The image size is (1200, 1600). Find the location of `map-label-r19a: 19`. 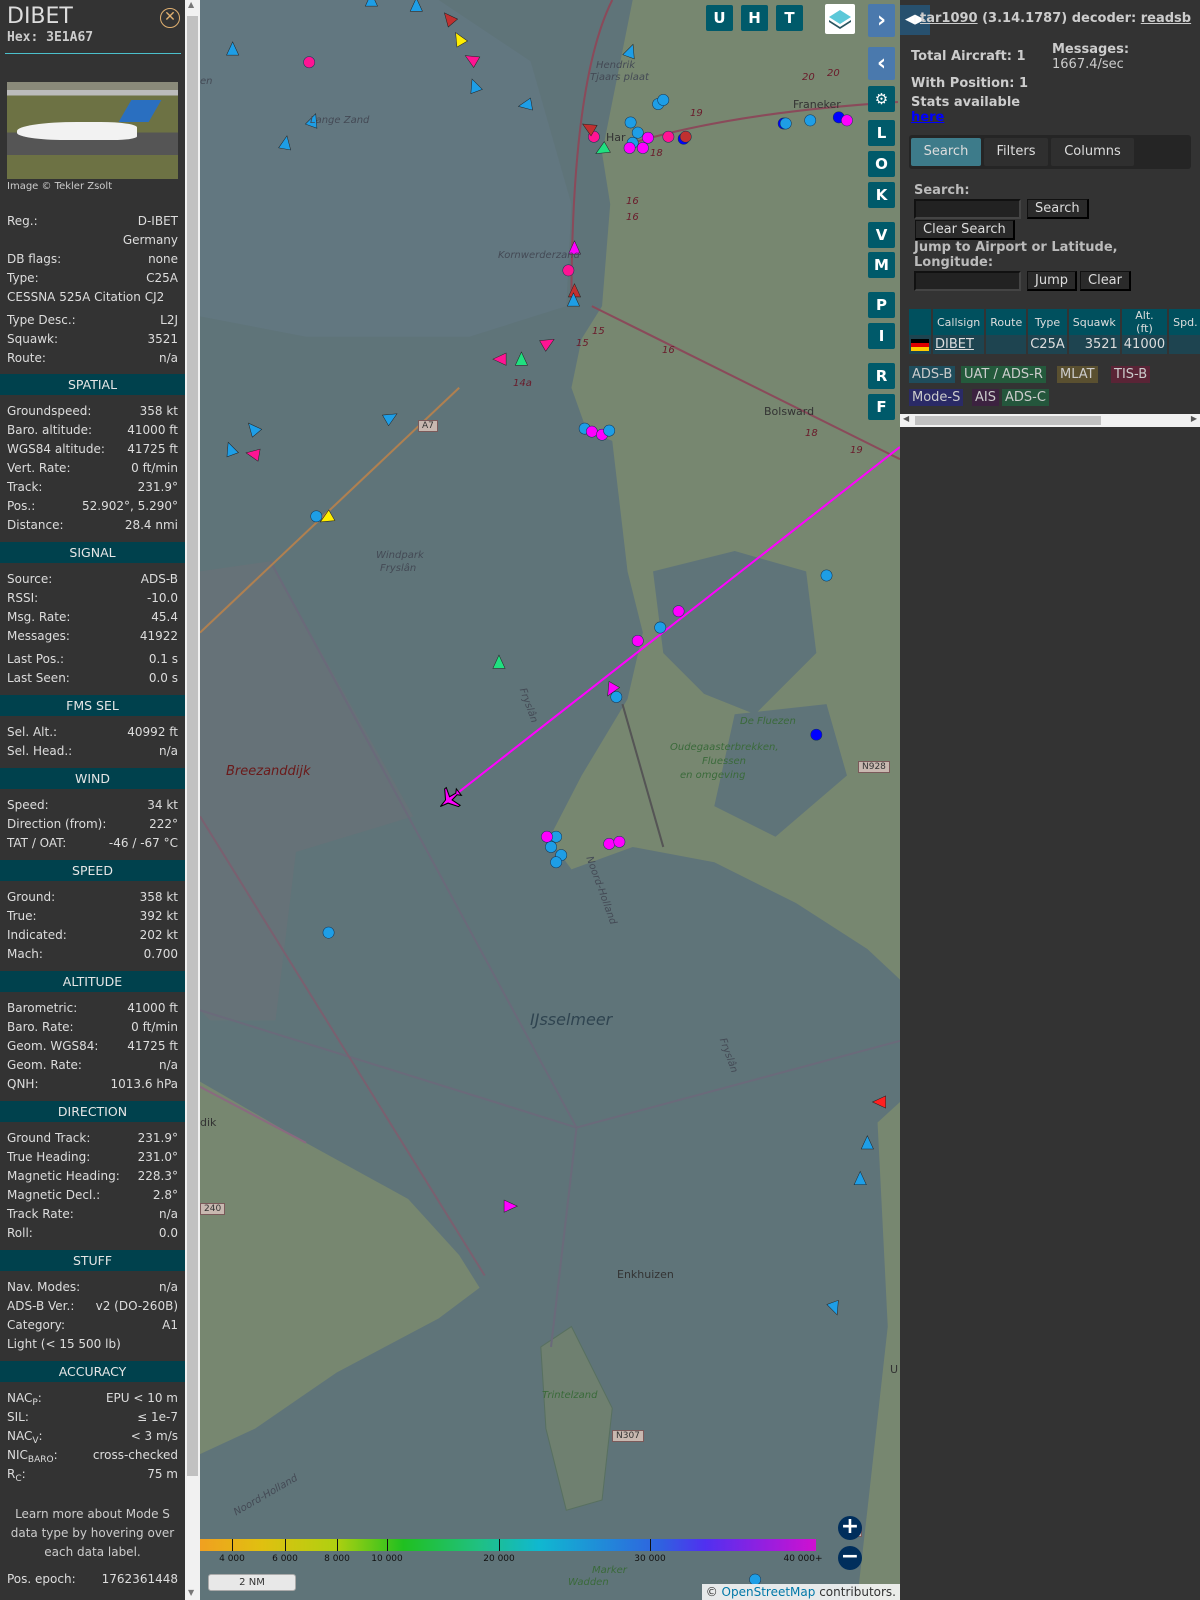

map-label-r19a: 19 is located at coordinates (696, 113).